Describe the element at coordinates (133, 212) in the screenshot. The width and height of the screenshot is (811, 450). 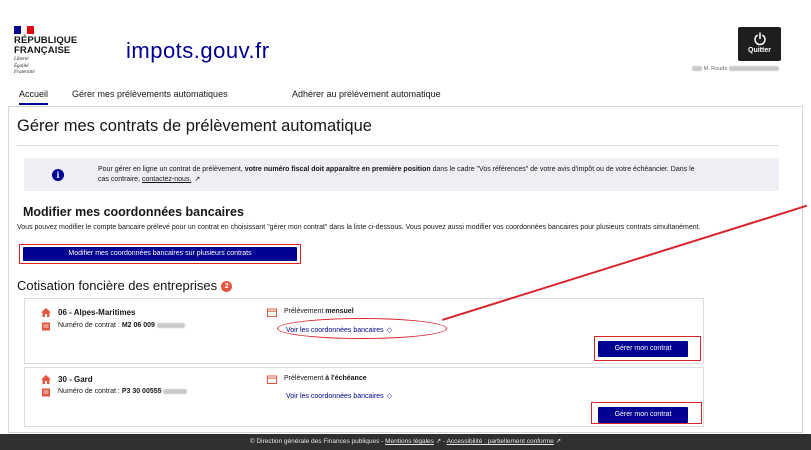
I see `bank-section-title: Modifier mes coordonnées bancaires` at that location.